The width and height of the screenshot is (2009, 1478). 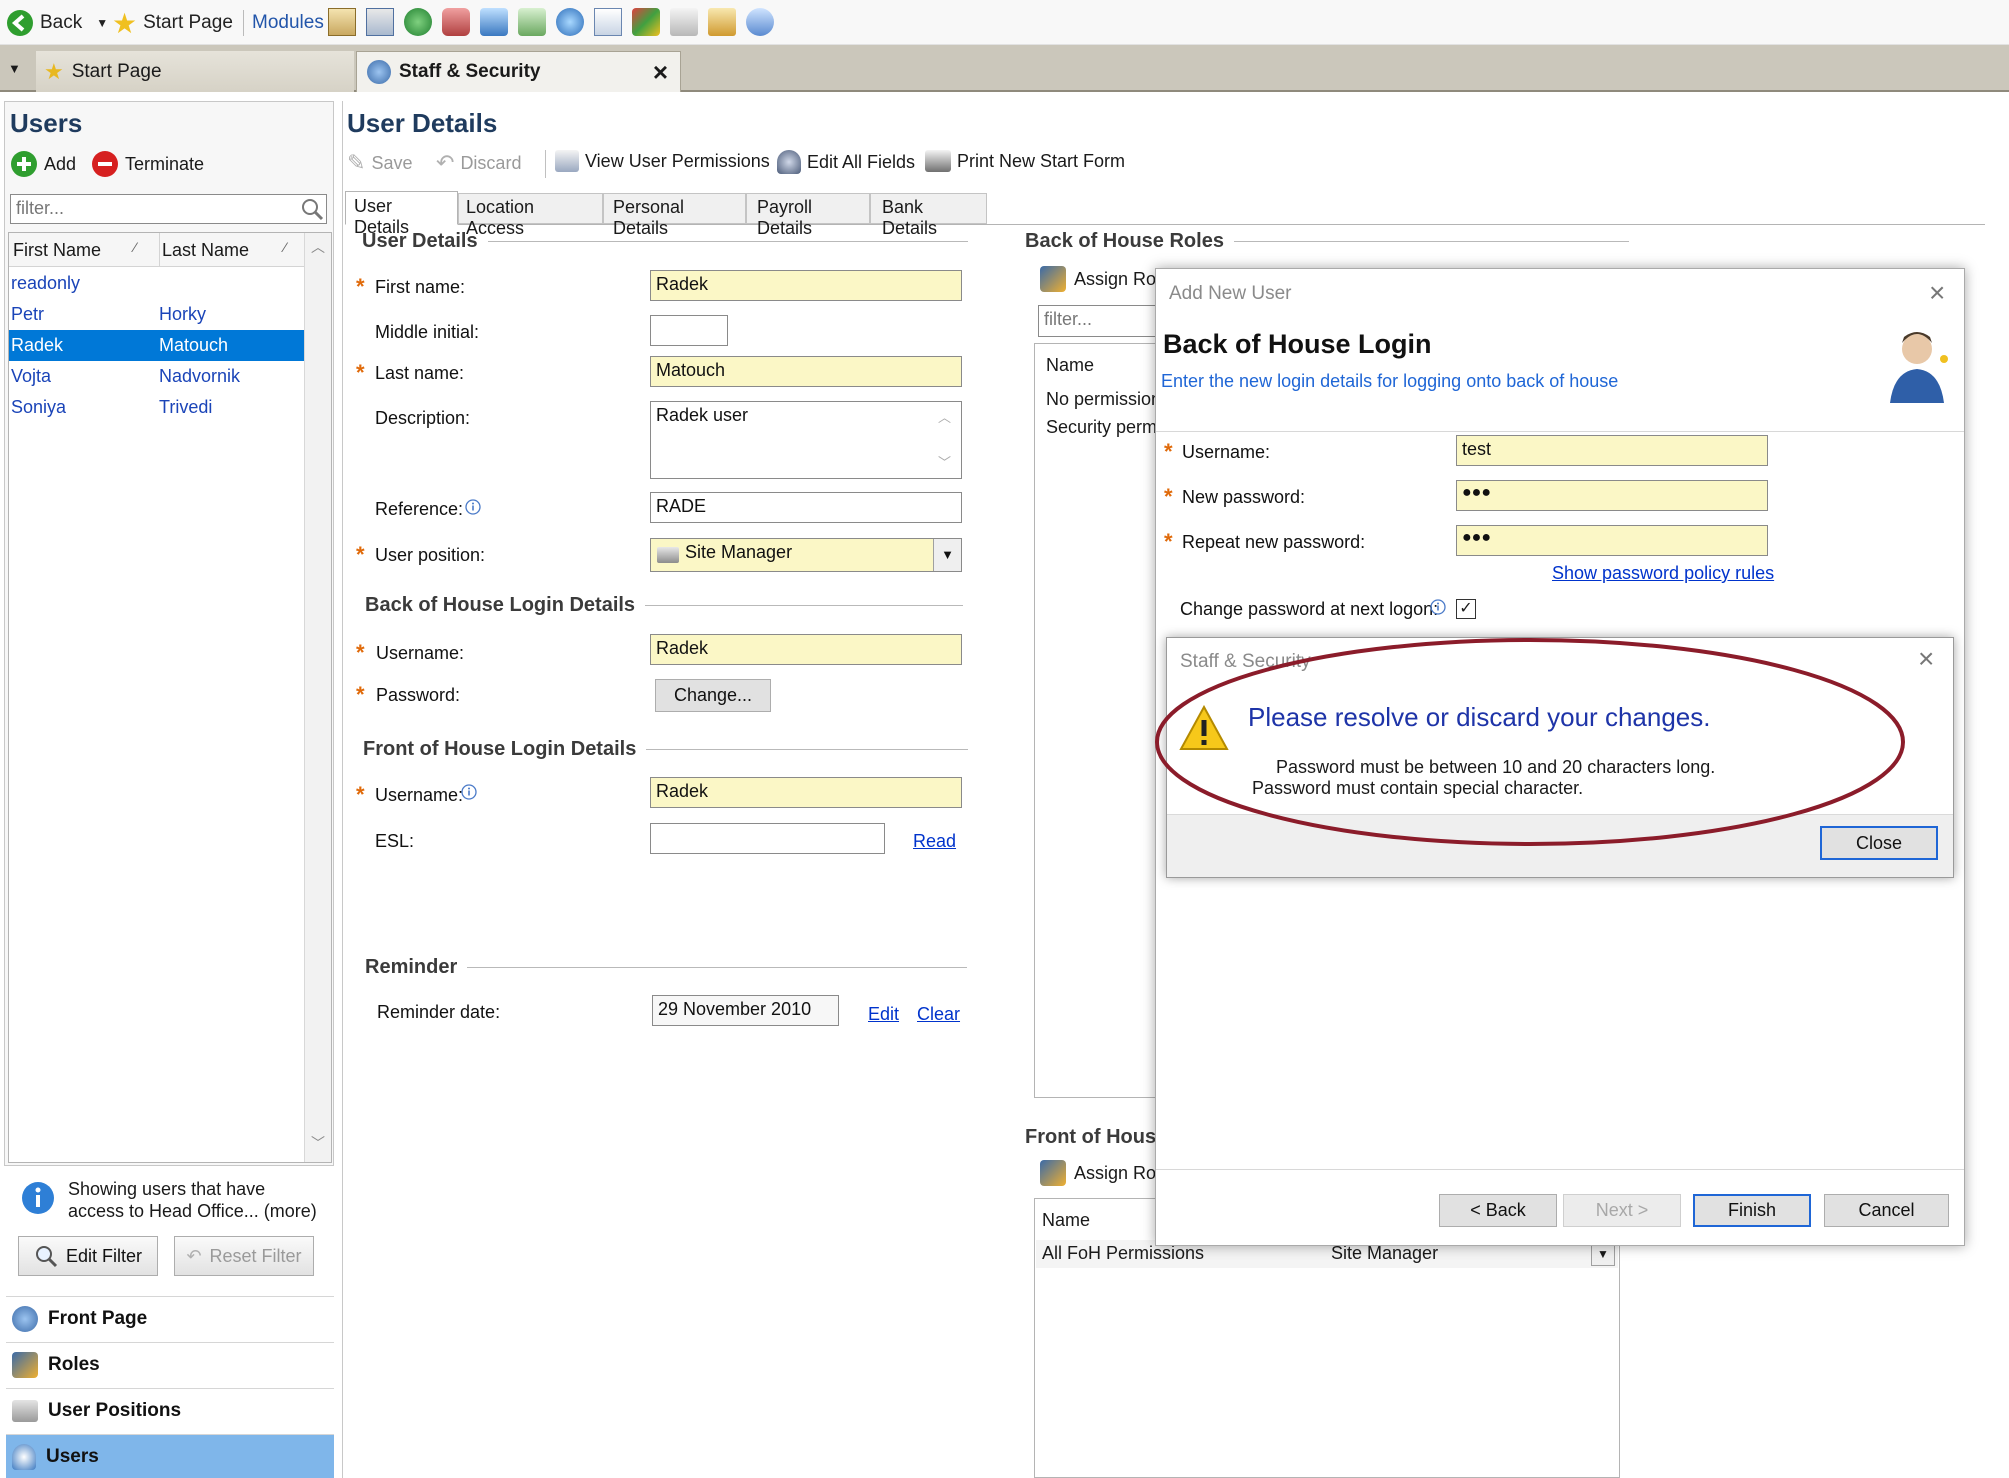 What do you see at coordinates (1066, 1220) in the screenshot?
I see `foh-col-name: Name` at bounding box center [1066, 1220].